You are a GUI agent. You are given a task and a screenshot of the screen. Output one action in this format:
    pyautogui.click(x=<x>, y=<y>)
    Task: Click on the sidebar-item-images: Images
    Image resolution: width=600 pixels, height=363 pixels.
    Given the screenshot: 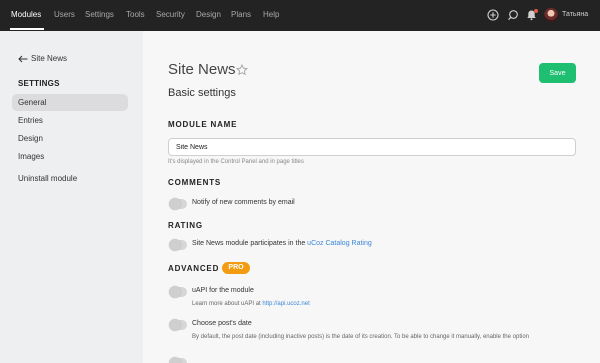 What is the action you would take?
    pyautogui.click(x=70, y=156)
    